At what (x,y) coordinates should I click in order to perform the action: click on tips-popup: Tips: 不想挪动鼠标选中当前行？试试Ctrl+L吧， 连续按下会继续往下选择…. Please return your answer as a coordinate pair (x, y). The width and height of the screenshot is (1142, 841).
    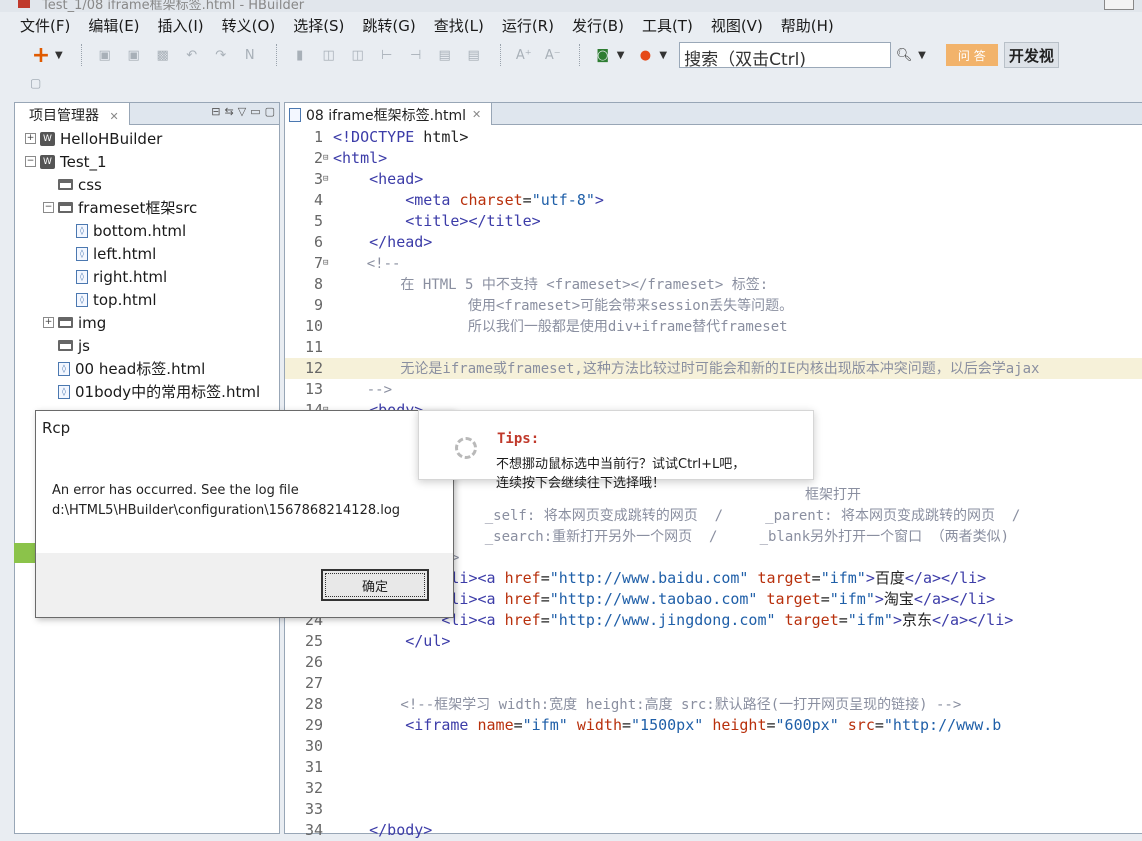
    Looking at the image, I should click on (616, 450).